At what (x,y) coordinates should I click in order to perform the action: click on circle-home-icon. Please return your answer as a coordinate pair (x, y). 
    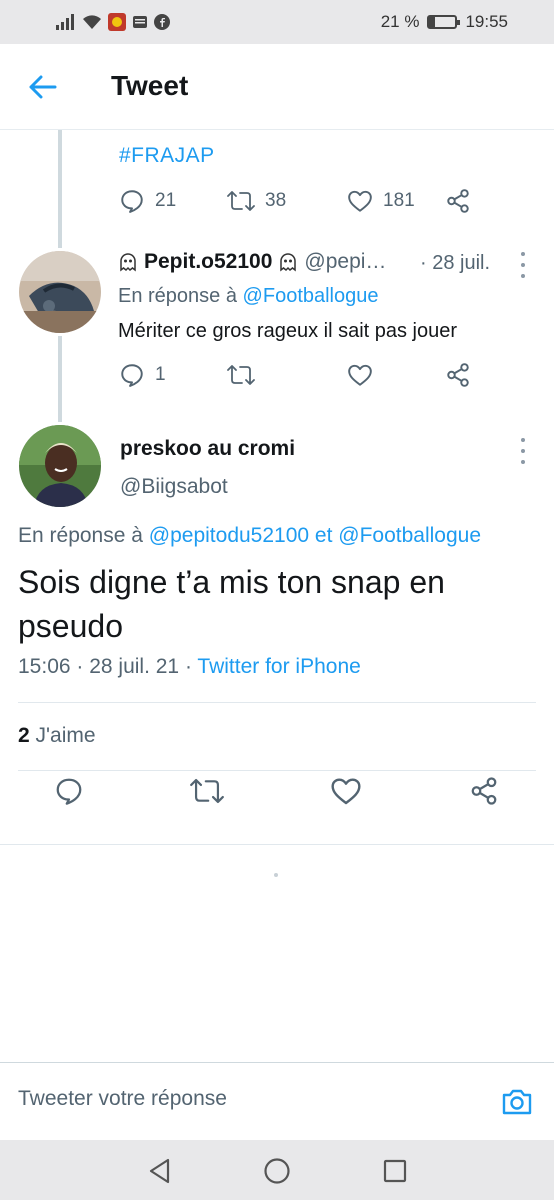
    Looking at the image, I should click on (277, 1171).